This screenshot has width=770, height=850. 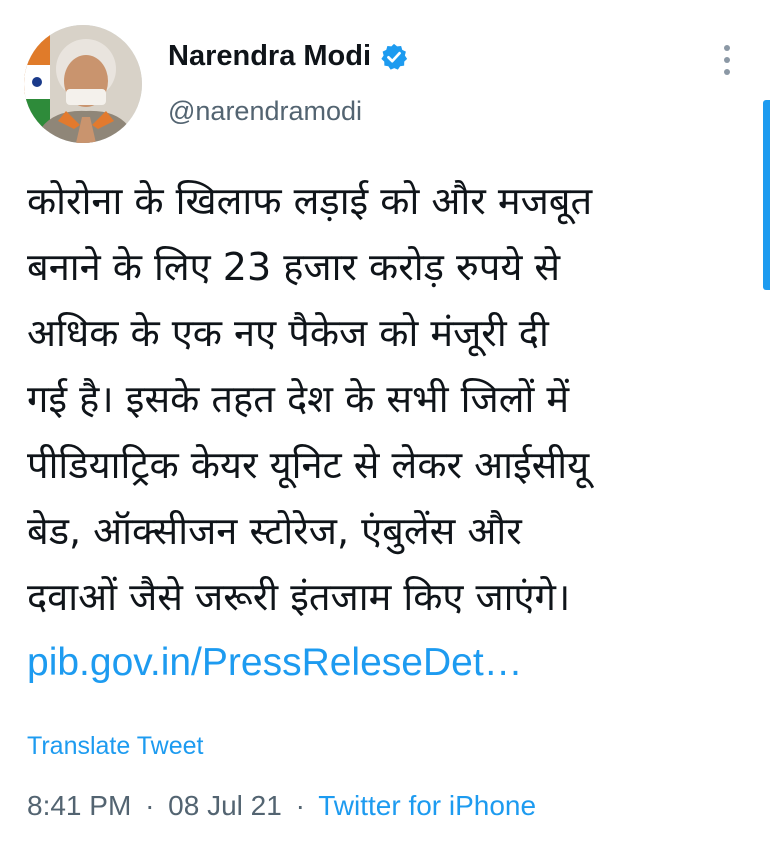 What do you see at coordinates (308, 465) in the screenshot?
I see `tweet-text-line: पीडियाट्रिक केयर यूनिट से लेकर आईसीयू` at bounding box center [308, 465].